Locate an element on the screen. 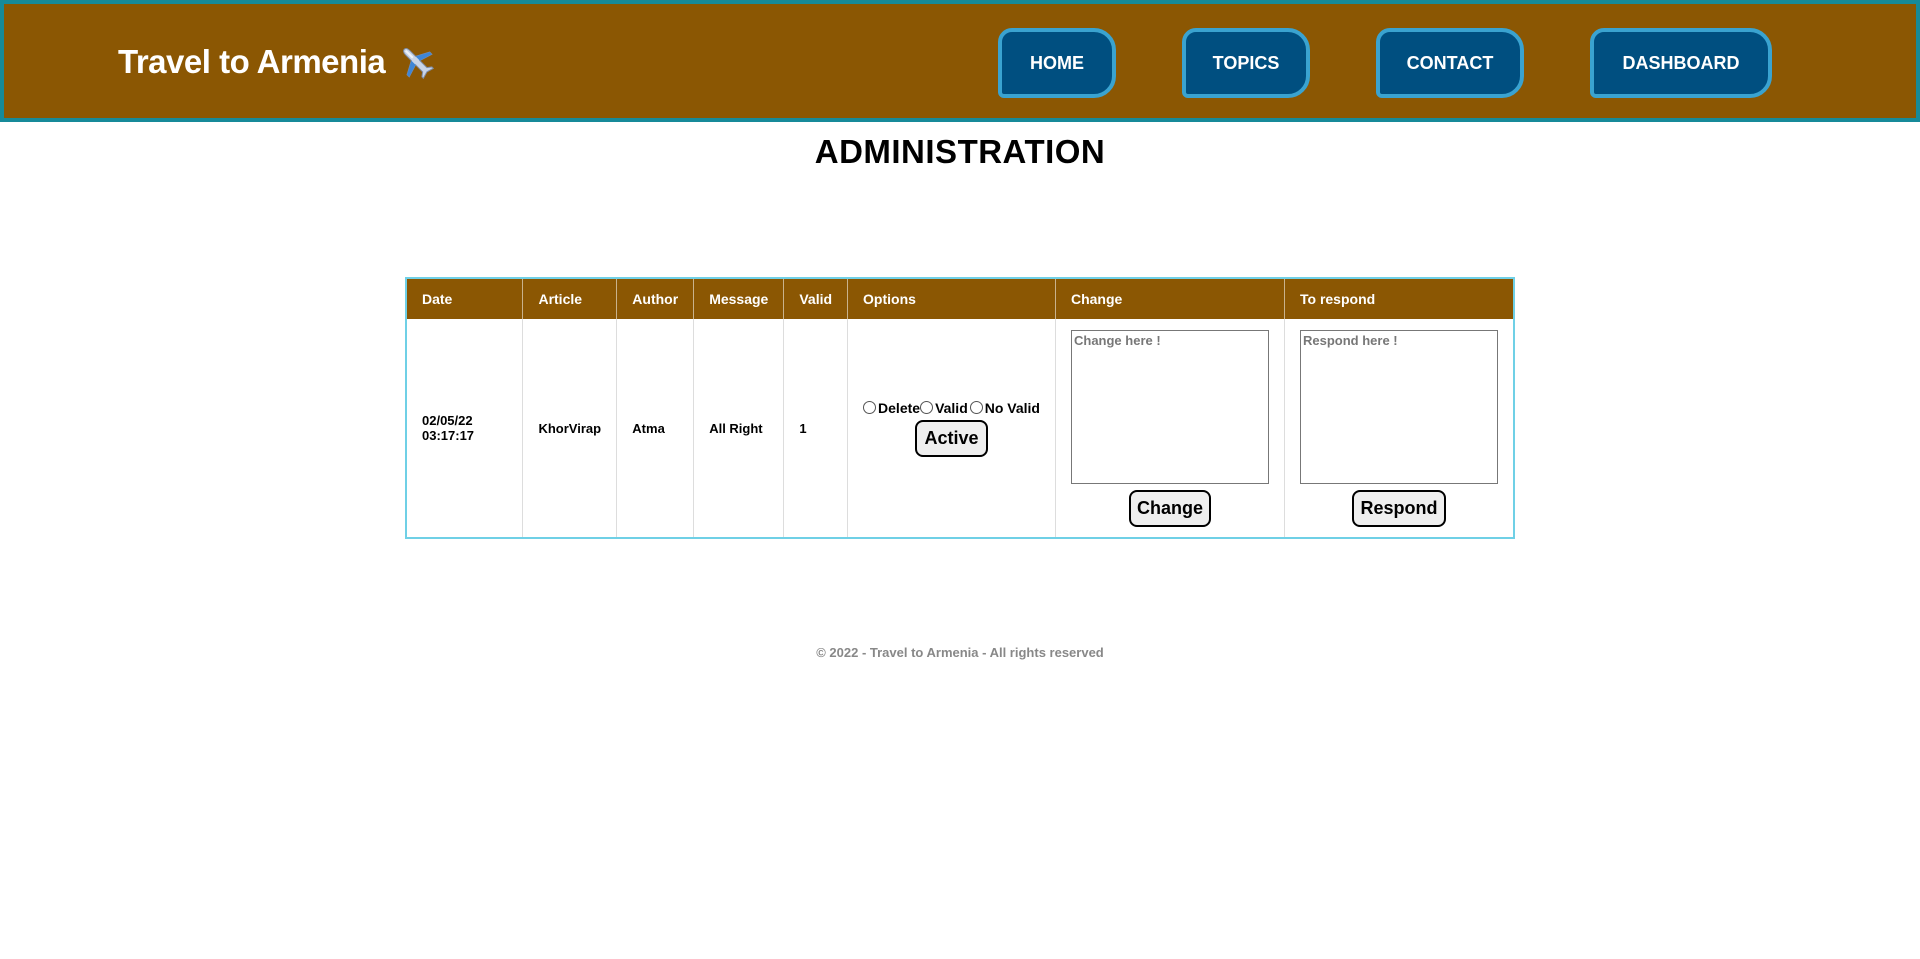  valid-radio is located at coordinates (927, 407).